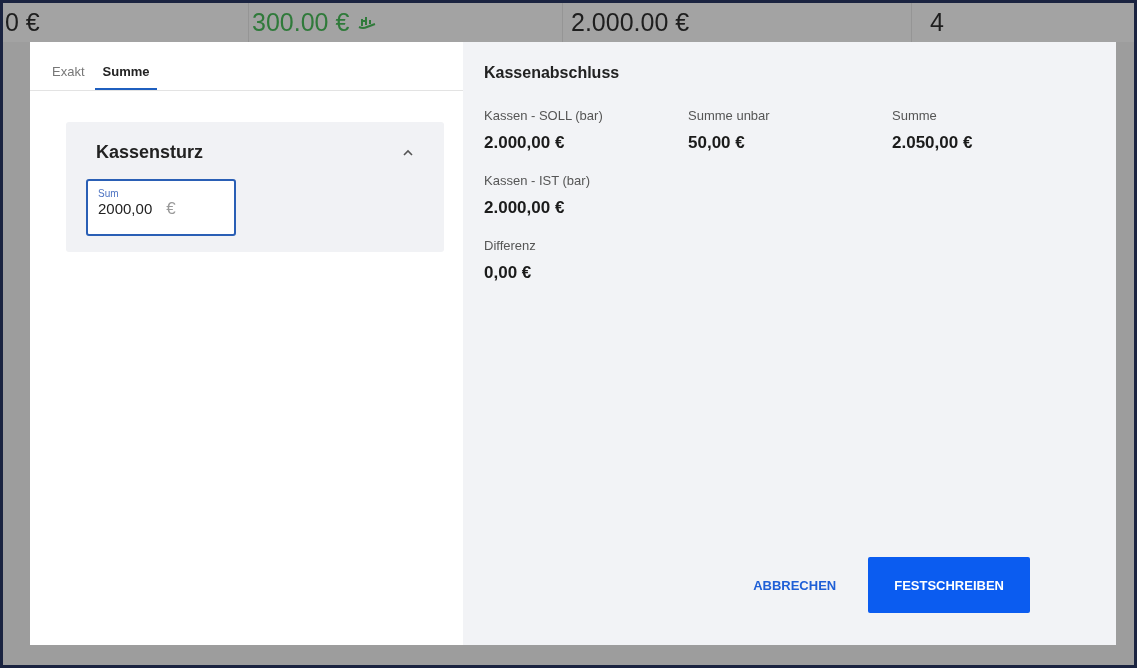  I want to click on summary-value: 50,00 €, so click(717, 143).